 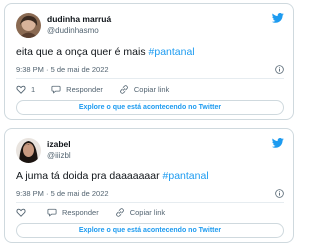 I want to click on author-handle: @iiizbl, so click(x=59, y=156).